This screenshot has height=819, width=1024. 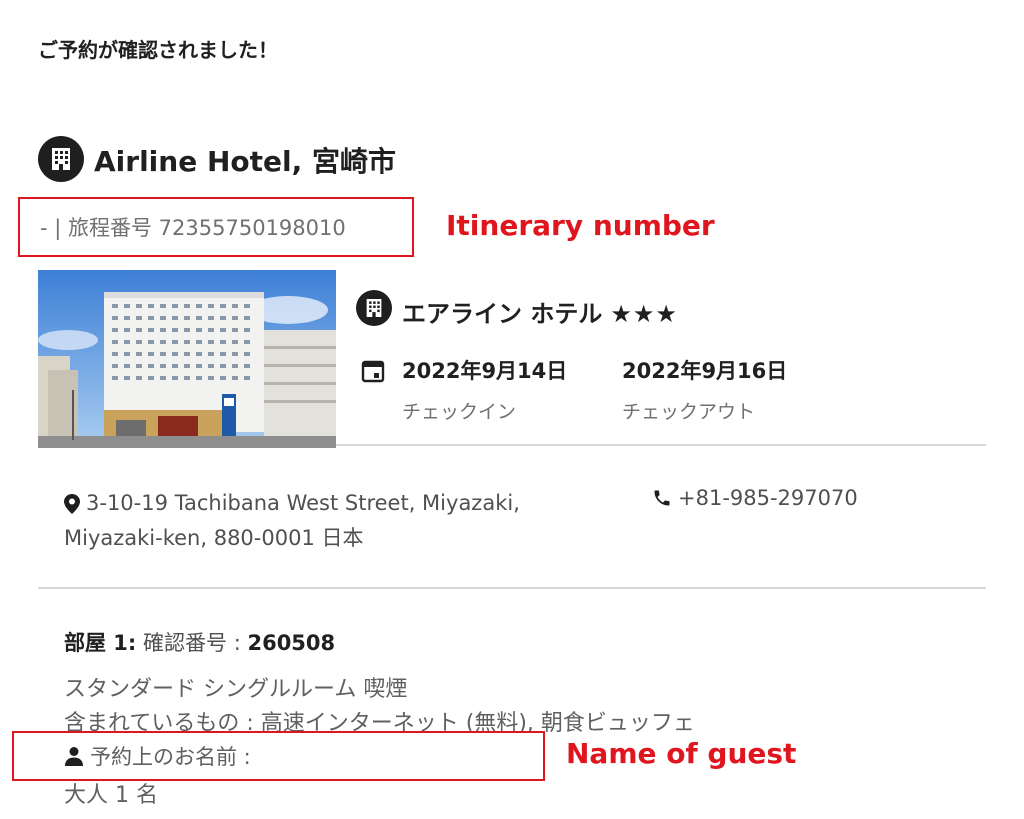 What do you see at coordinates (278, 756) in the screenshot?
I see `guest-highlight-box` at bounding box center [278, 756].